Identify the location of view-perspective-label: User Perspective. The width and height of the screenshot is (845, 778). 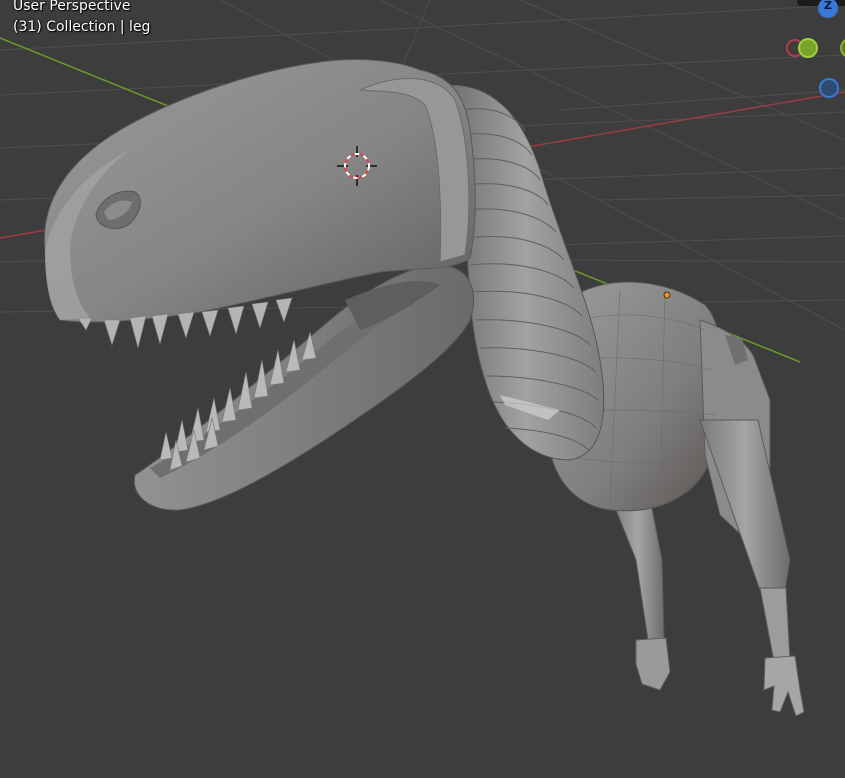
(72, 7).